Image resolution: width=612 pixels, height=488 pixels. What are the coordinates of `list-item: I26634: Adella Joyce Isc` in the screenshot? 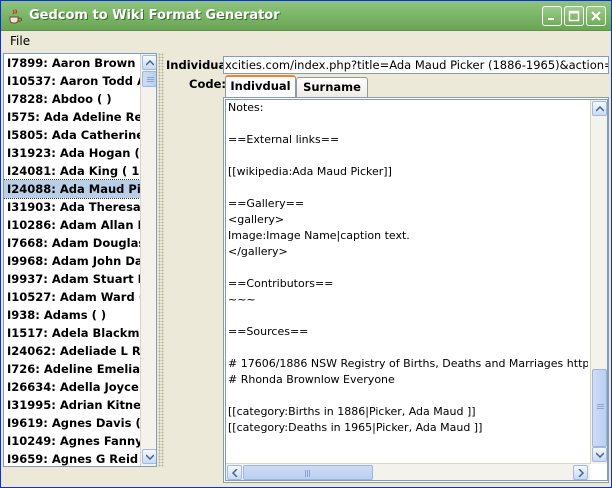 It's located at (72, 387).